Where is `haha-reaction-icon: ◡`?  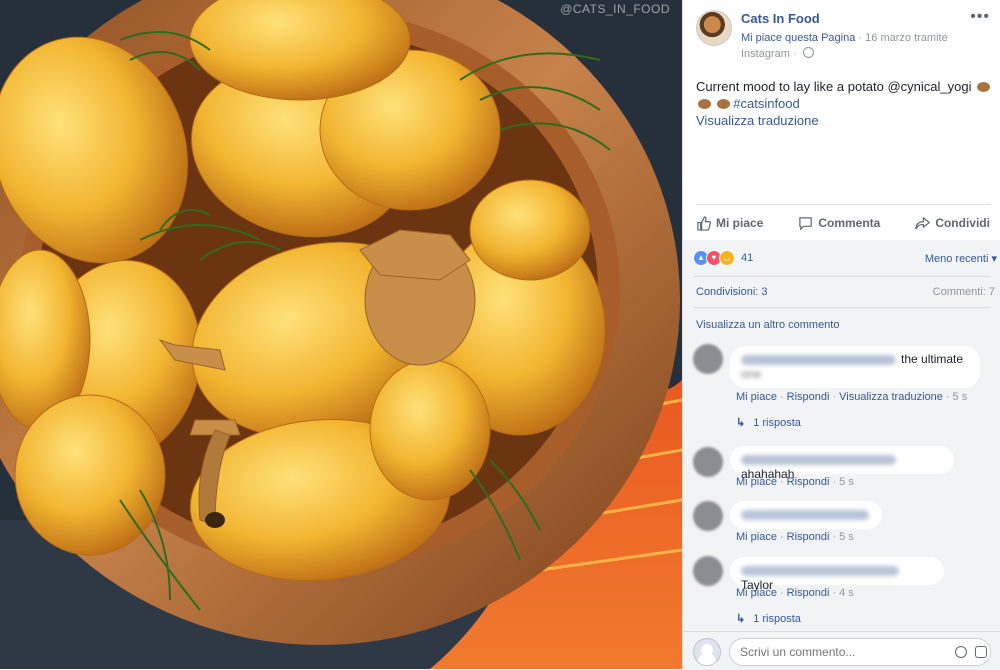 haha-reaction-icon: ◡ is located at coordinates (727, 258).